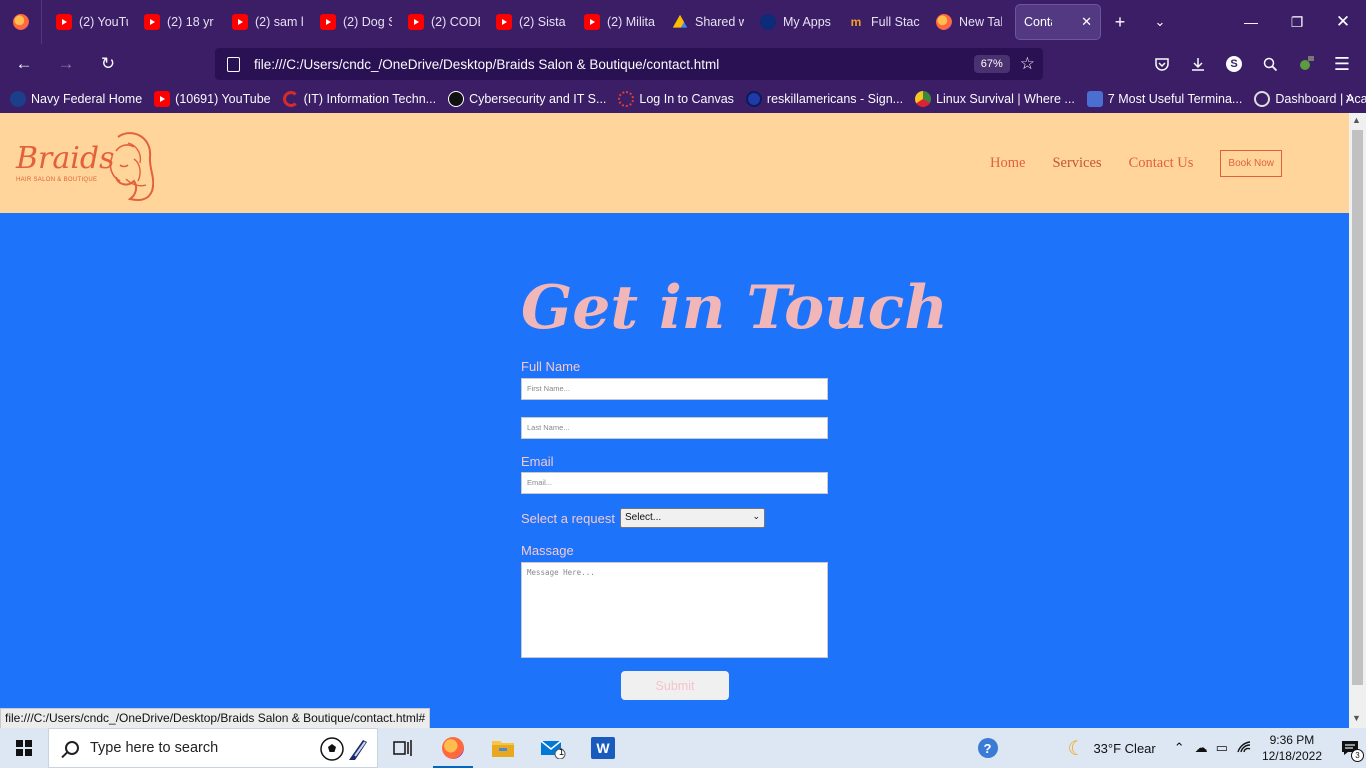 This screenshot has height=768, width=1366. Describe the element at coordinates (923, 98) in the screenshot. I see `linux-survival-icon` at that location.